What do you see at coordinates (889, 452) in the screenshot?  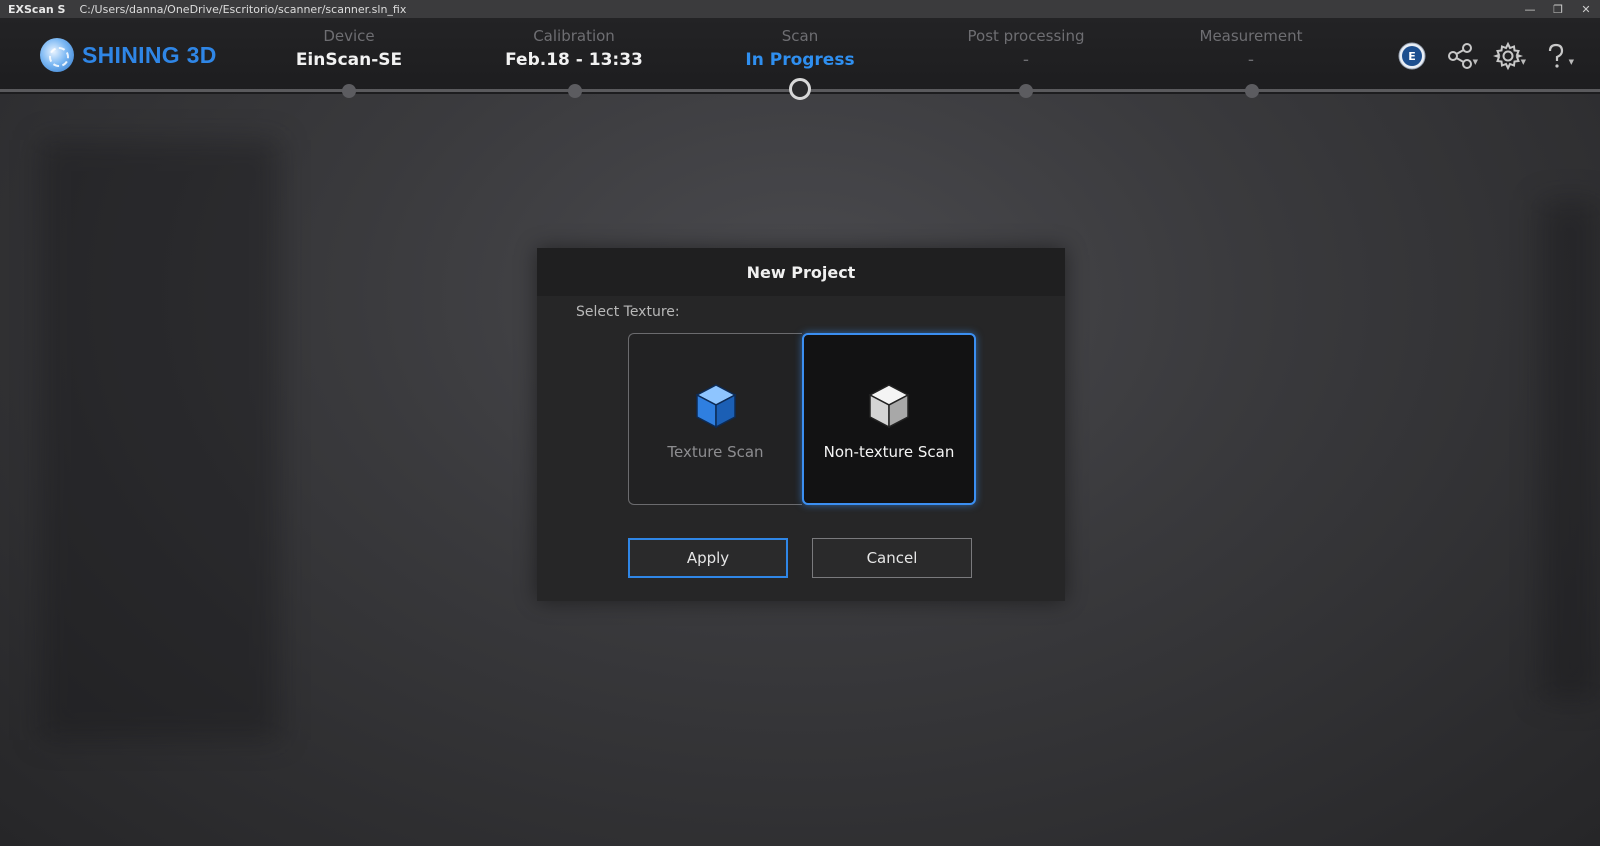 I see `option-label: Non-texture Scan` at bounding box center [889, 452].